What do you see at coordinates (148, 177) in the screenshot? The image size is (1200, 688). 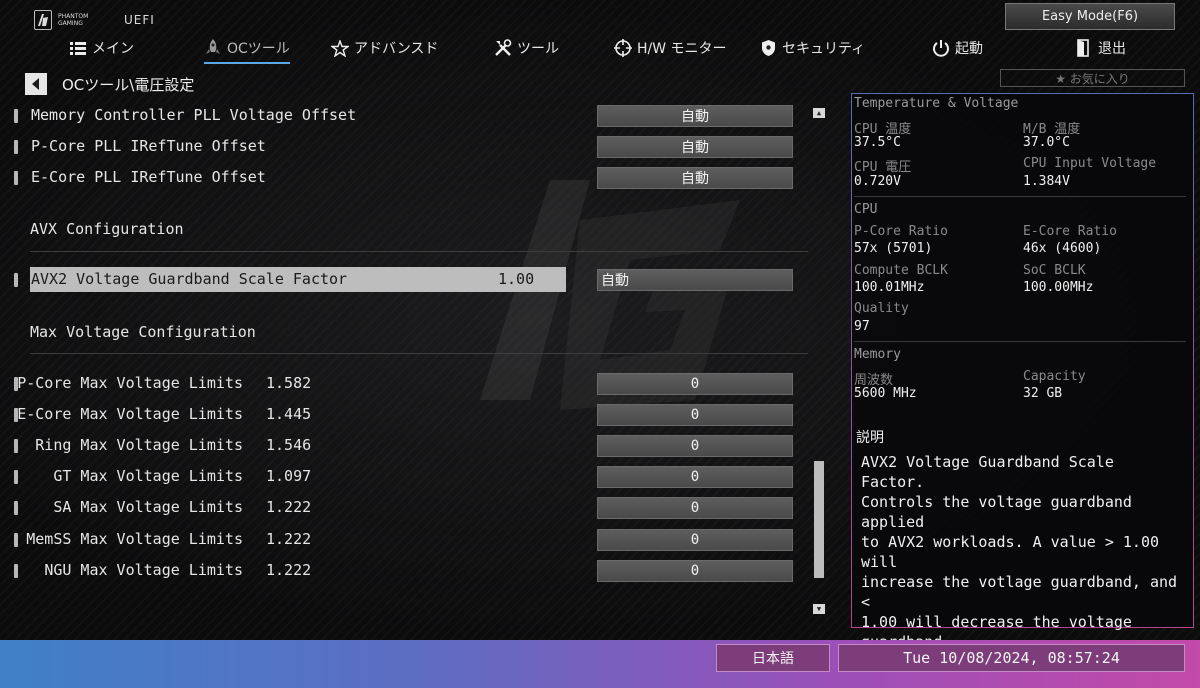 I see `setting-label: E-Core PLL IRefTune Offset` at bounding box center [148, 177].